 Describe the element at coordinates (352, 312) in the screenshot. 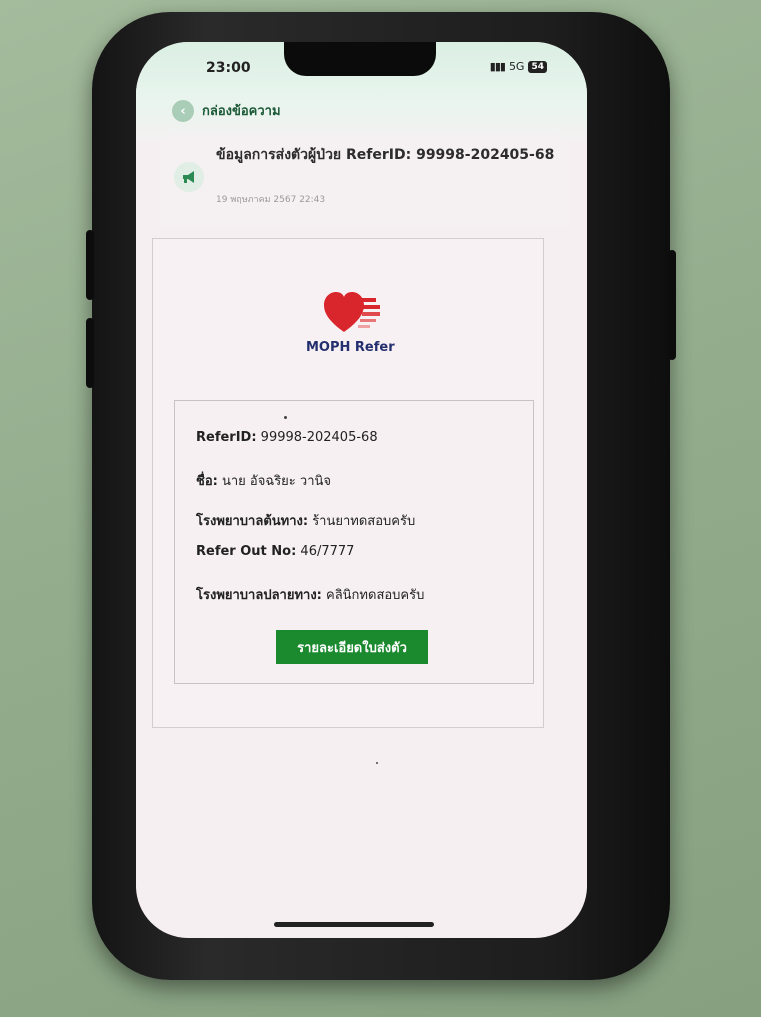

I see `heart-logo-icon` at that location.